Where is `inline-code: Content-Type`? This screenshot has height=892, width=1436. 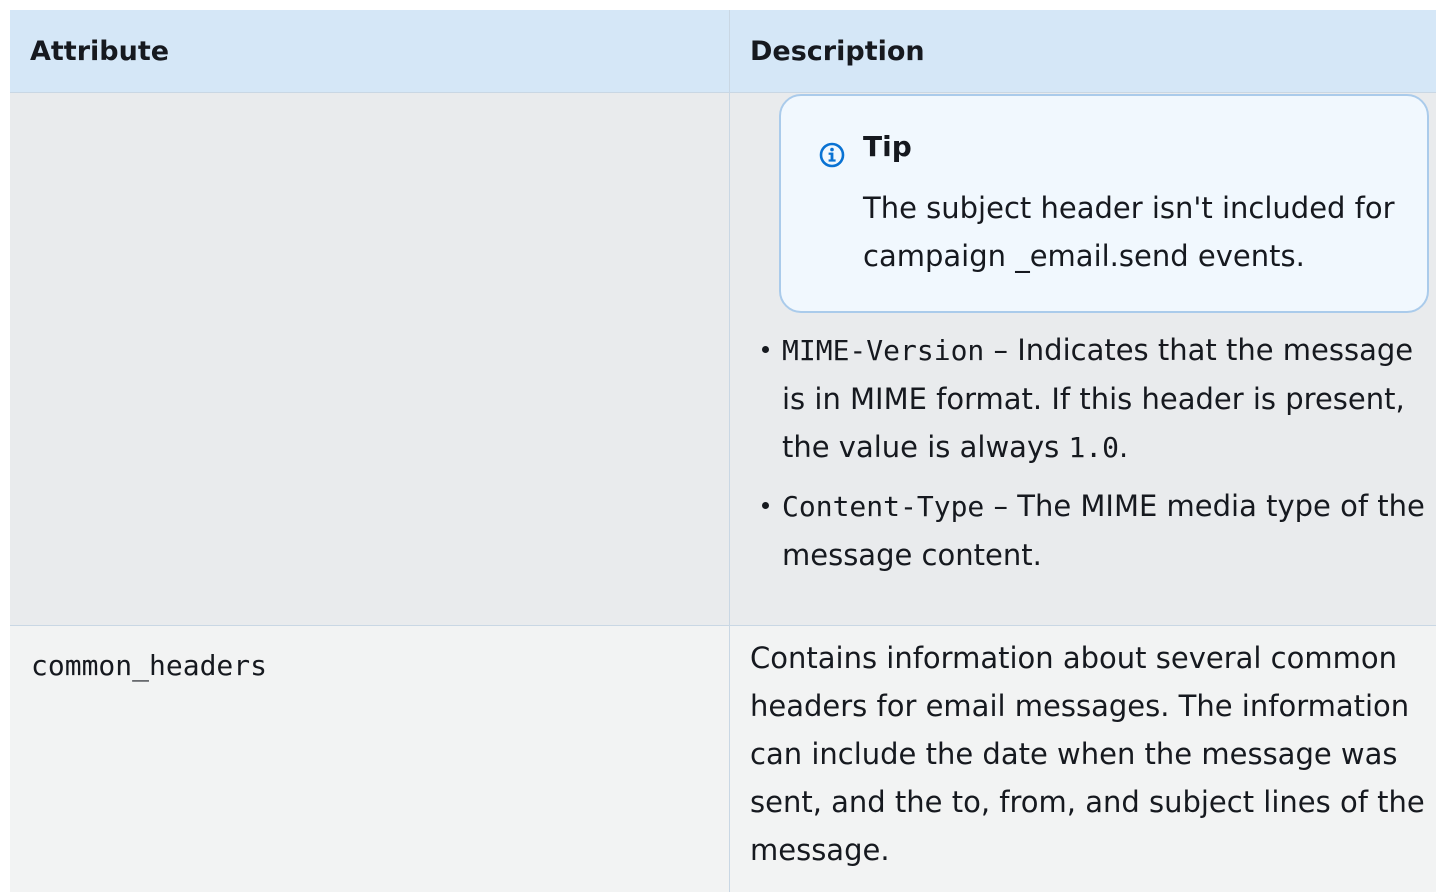
inline-code: Content-Type is located at coordinates (883, 506).